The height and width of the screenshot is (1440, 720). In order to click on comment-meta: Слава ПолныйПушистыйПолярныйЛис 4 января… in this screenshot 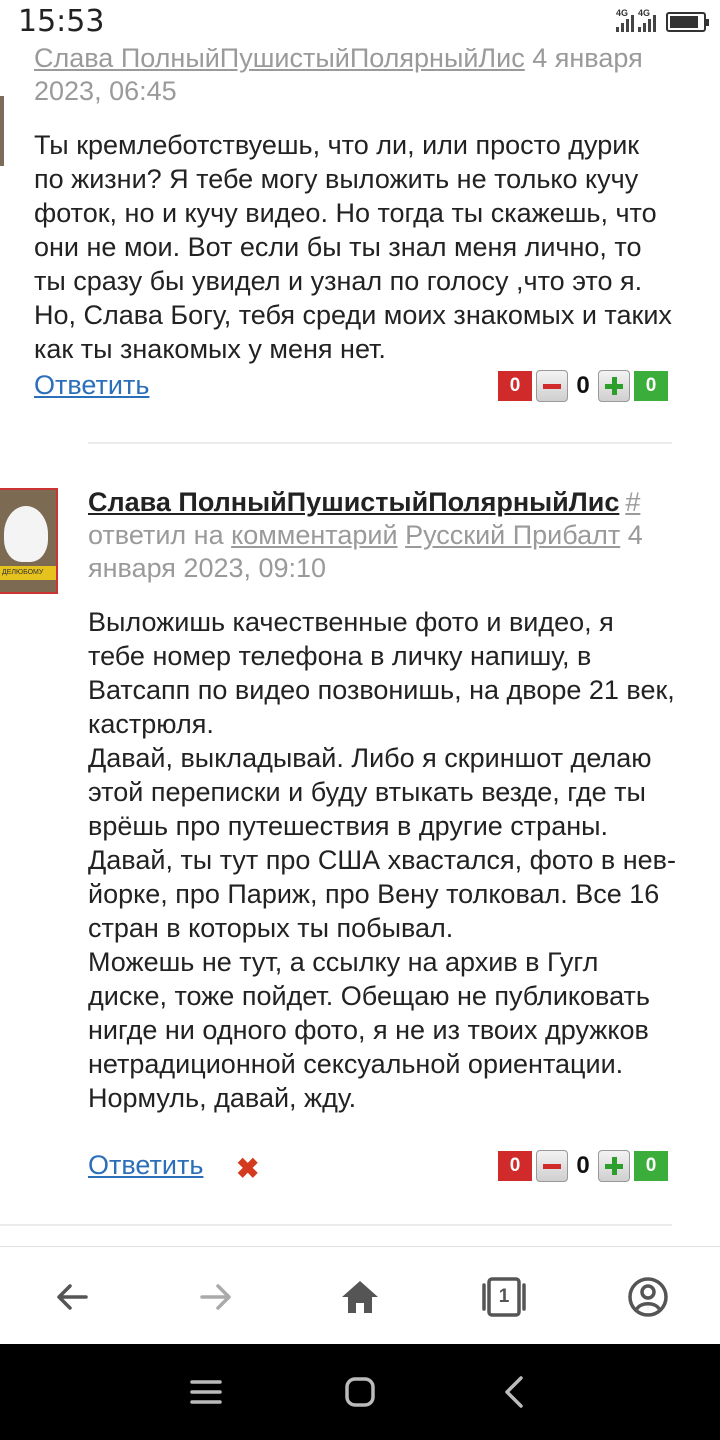, I will do `click(354, 78)`.